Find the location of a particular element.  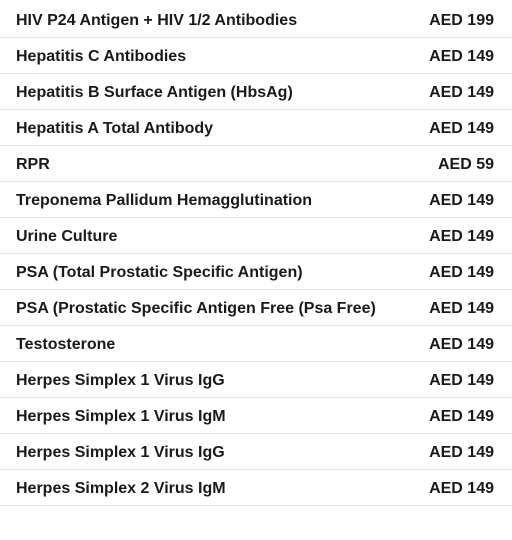

test-name: Urine Culture is located at coordinates (193, 235).